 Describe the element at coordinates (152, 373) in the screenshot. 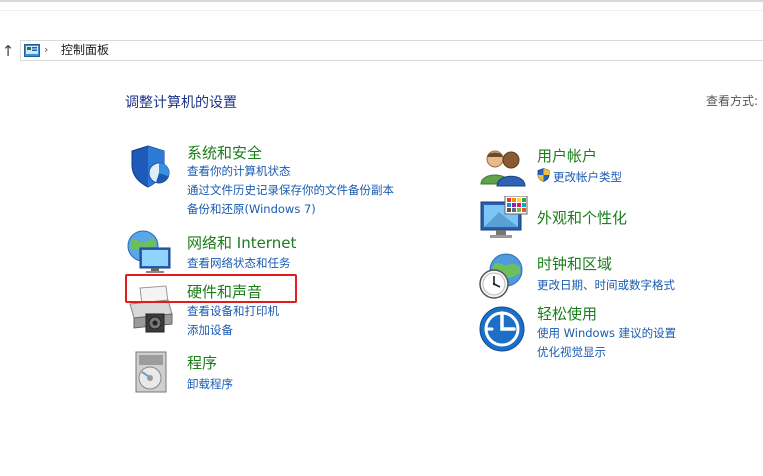

I see `programs-disc-icon` at that location.